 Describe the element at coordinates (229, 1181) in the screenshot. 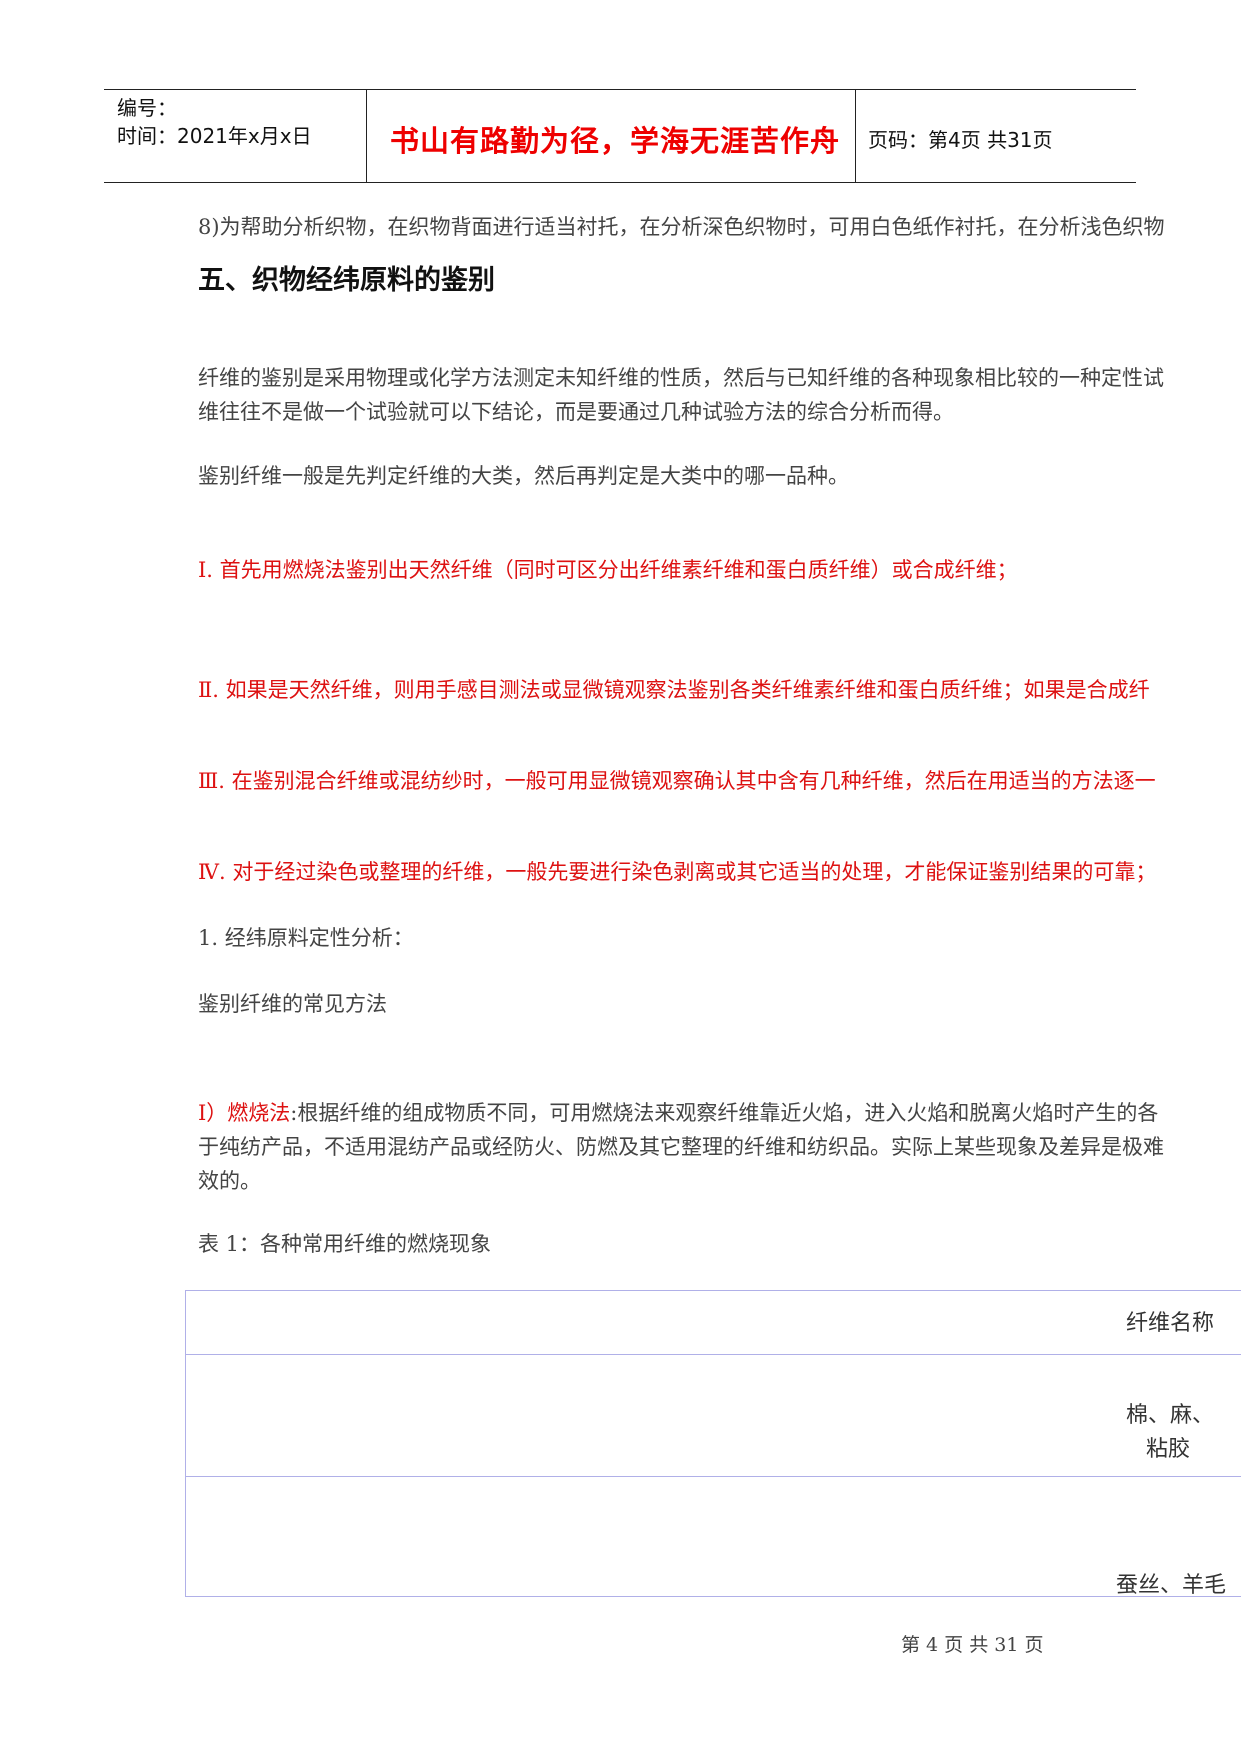

I see `burning-method-line3: 效的。` at that location.